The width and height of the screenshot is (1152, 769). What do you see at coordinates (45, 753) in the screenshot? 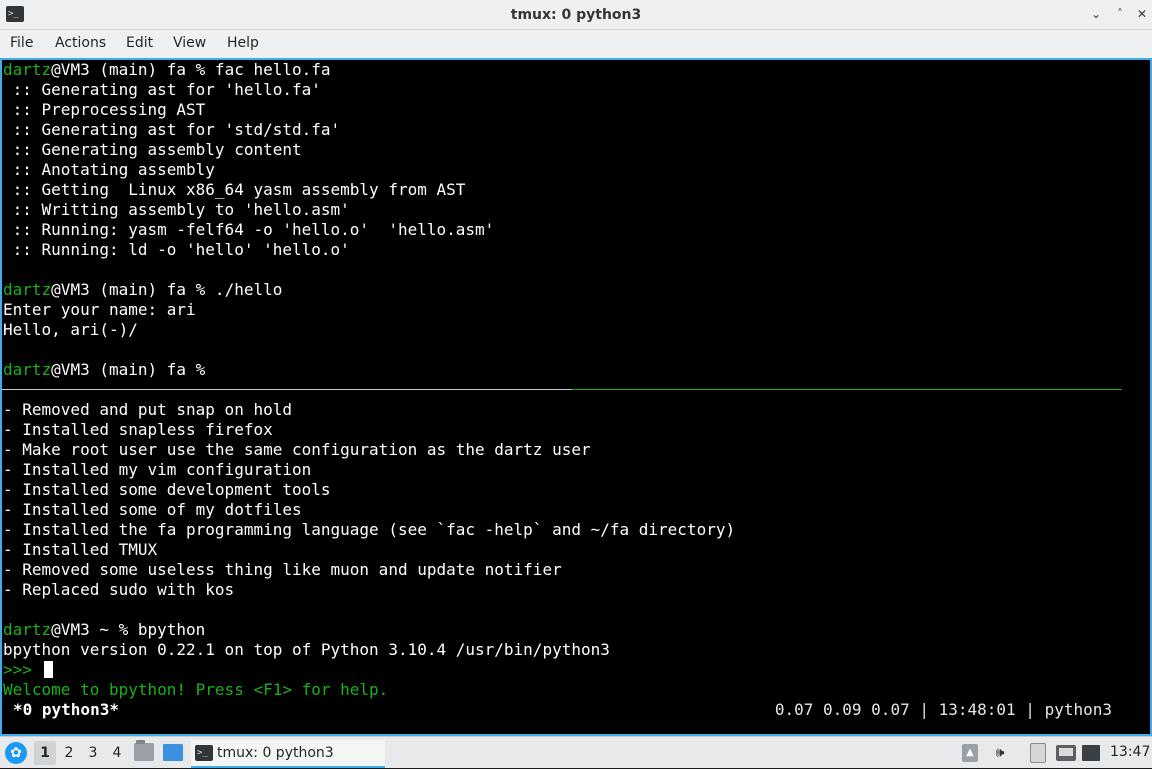
I see `desktop-1: 1` at bounding box center [45, 753].